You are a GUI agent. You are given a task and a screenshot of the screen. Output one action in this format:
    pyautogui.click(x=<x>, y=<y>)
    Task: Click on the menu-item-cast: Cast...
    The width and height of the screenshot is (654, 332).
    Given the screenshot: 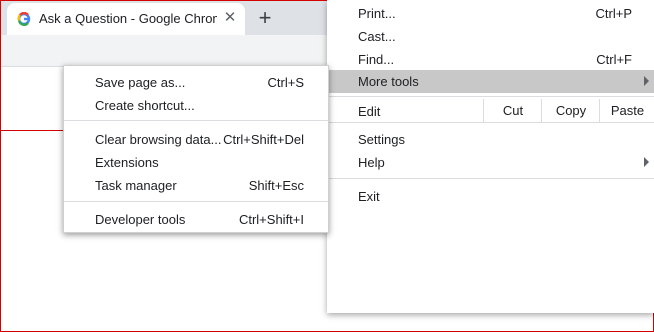 What is the action you would take?
    pyautogui.click(x=490, y=36)
    